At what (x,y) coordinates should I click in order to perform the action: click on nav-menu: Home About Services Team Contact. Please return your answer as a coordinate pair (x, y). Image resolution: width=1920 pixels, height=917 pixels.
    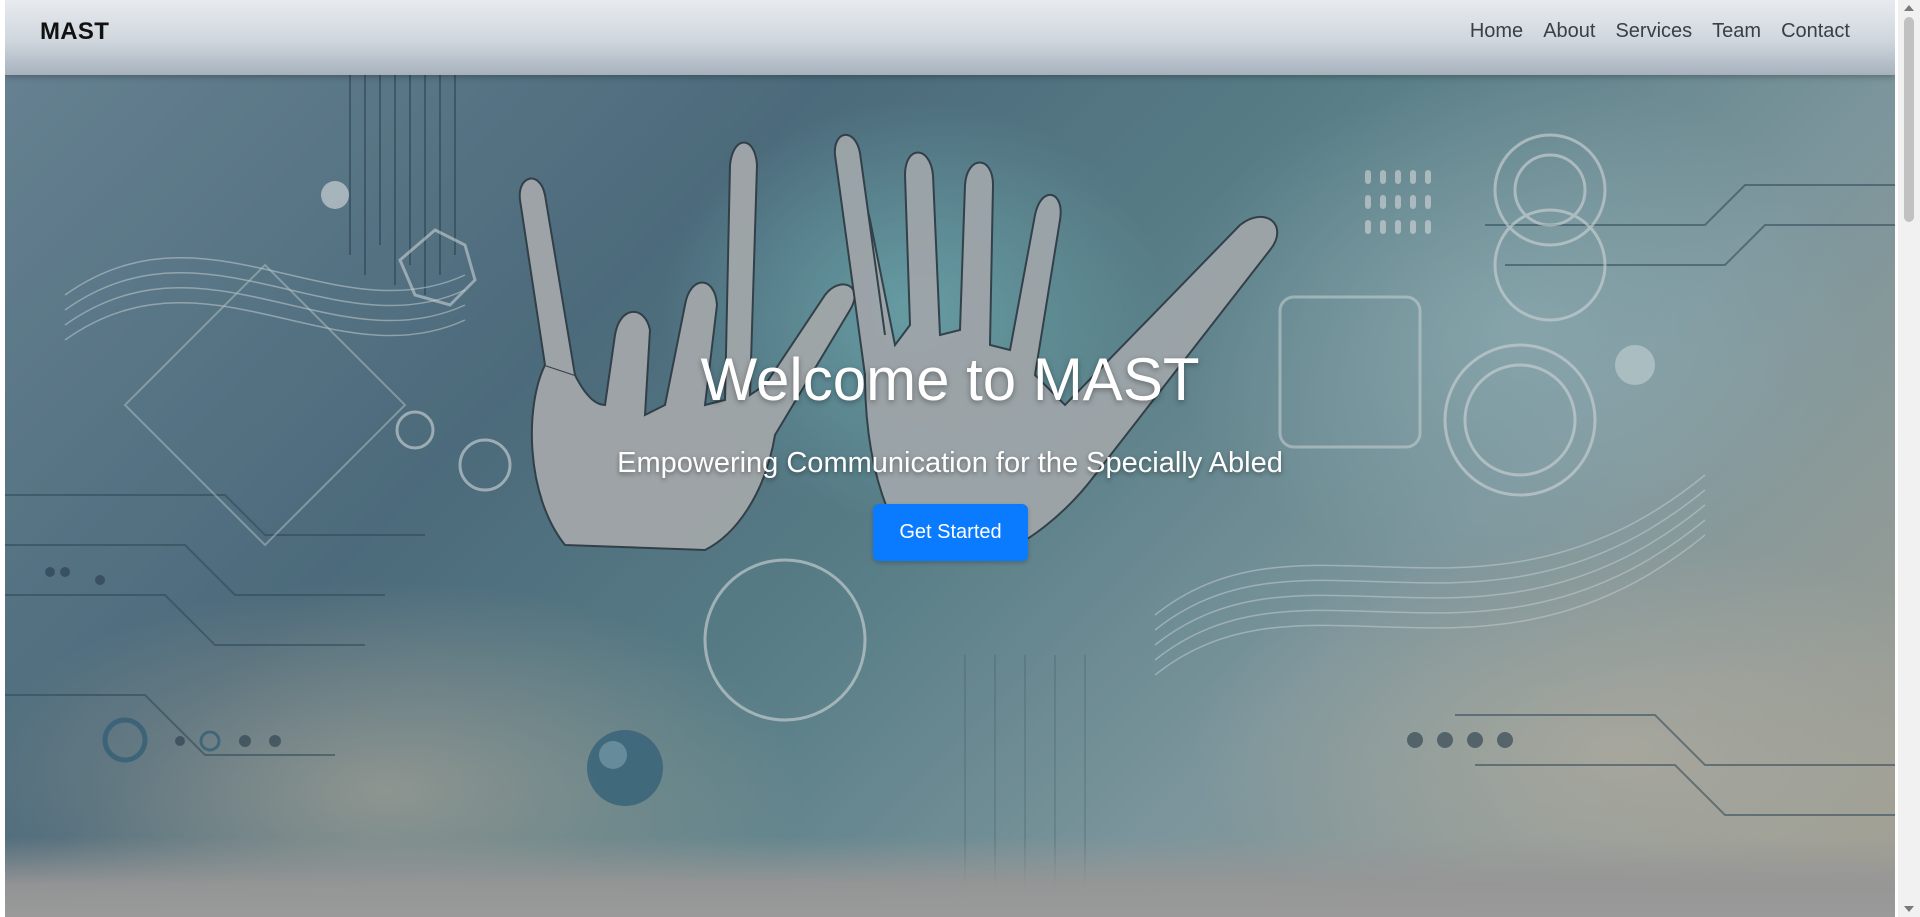
    Looking at the image, I should click on (1660, 31).